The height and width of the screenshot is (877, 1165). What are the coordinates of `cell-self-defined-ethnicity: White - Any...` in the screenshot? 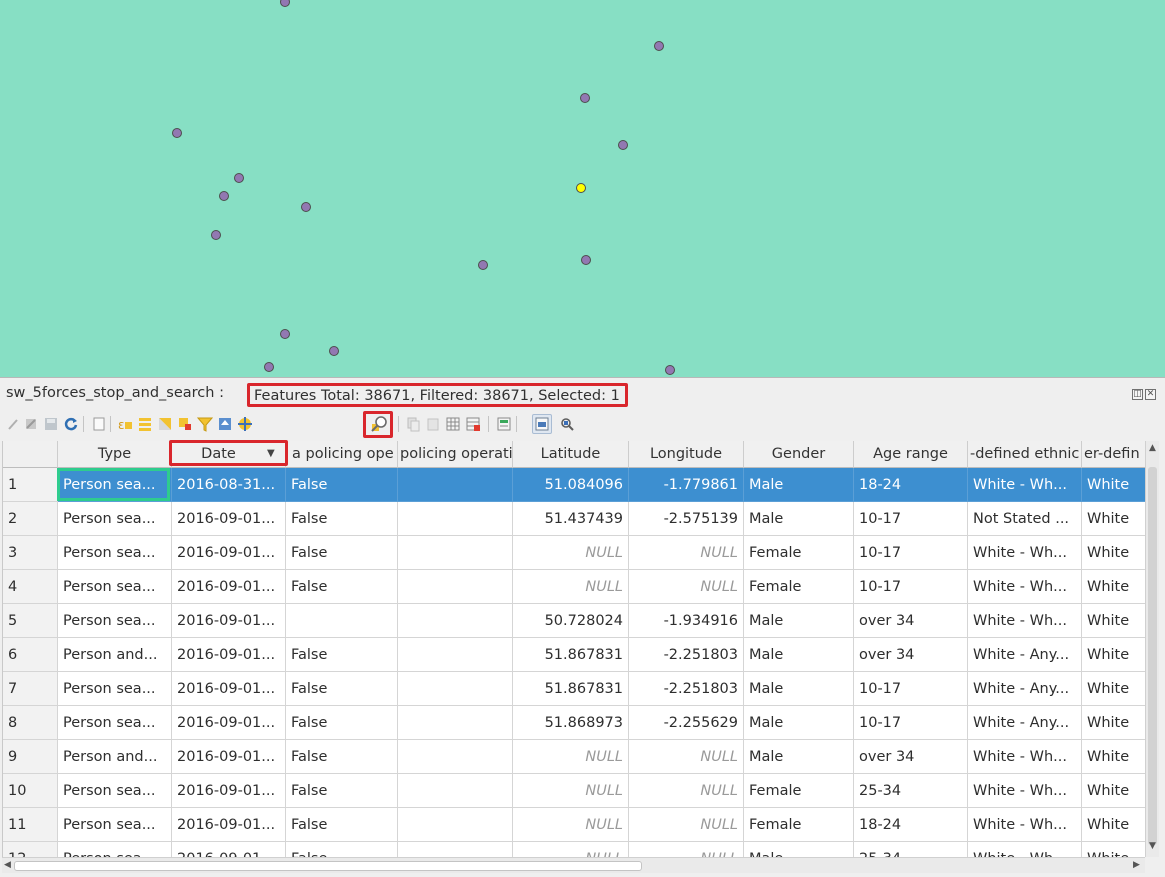 It's located at (1025, 655).